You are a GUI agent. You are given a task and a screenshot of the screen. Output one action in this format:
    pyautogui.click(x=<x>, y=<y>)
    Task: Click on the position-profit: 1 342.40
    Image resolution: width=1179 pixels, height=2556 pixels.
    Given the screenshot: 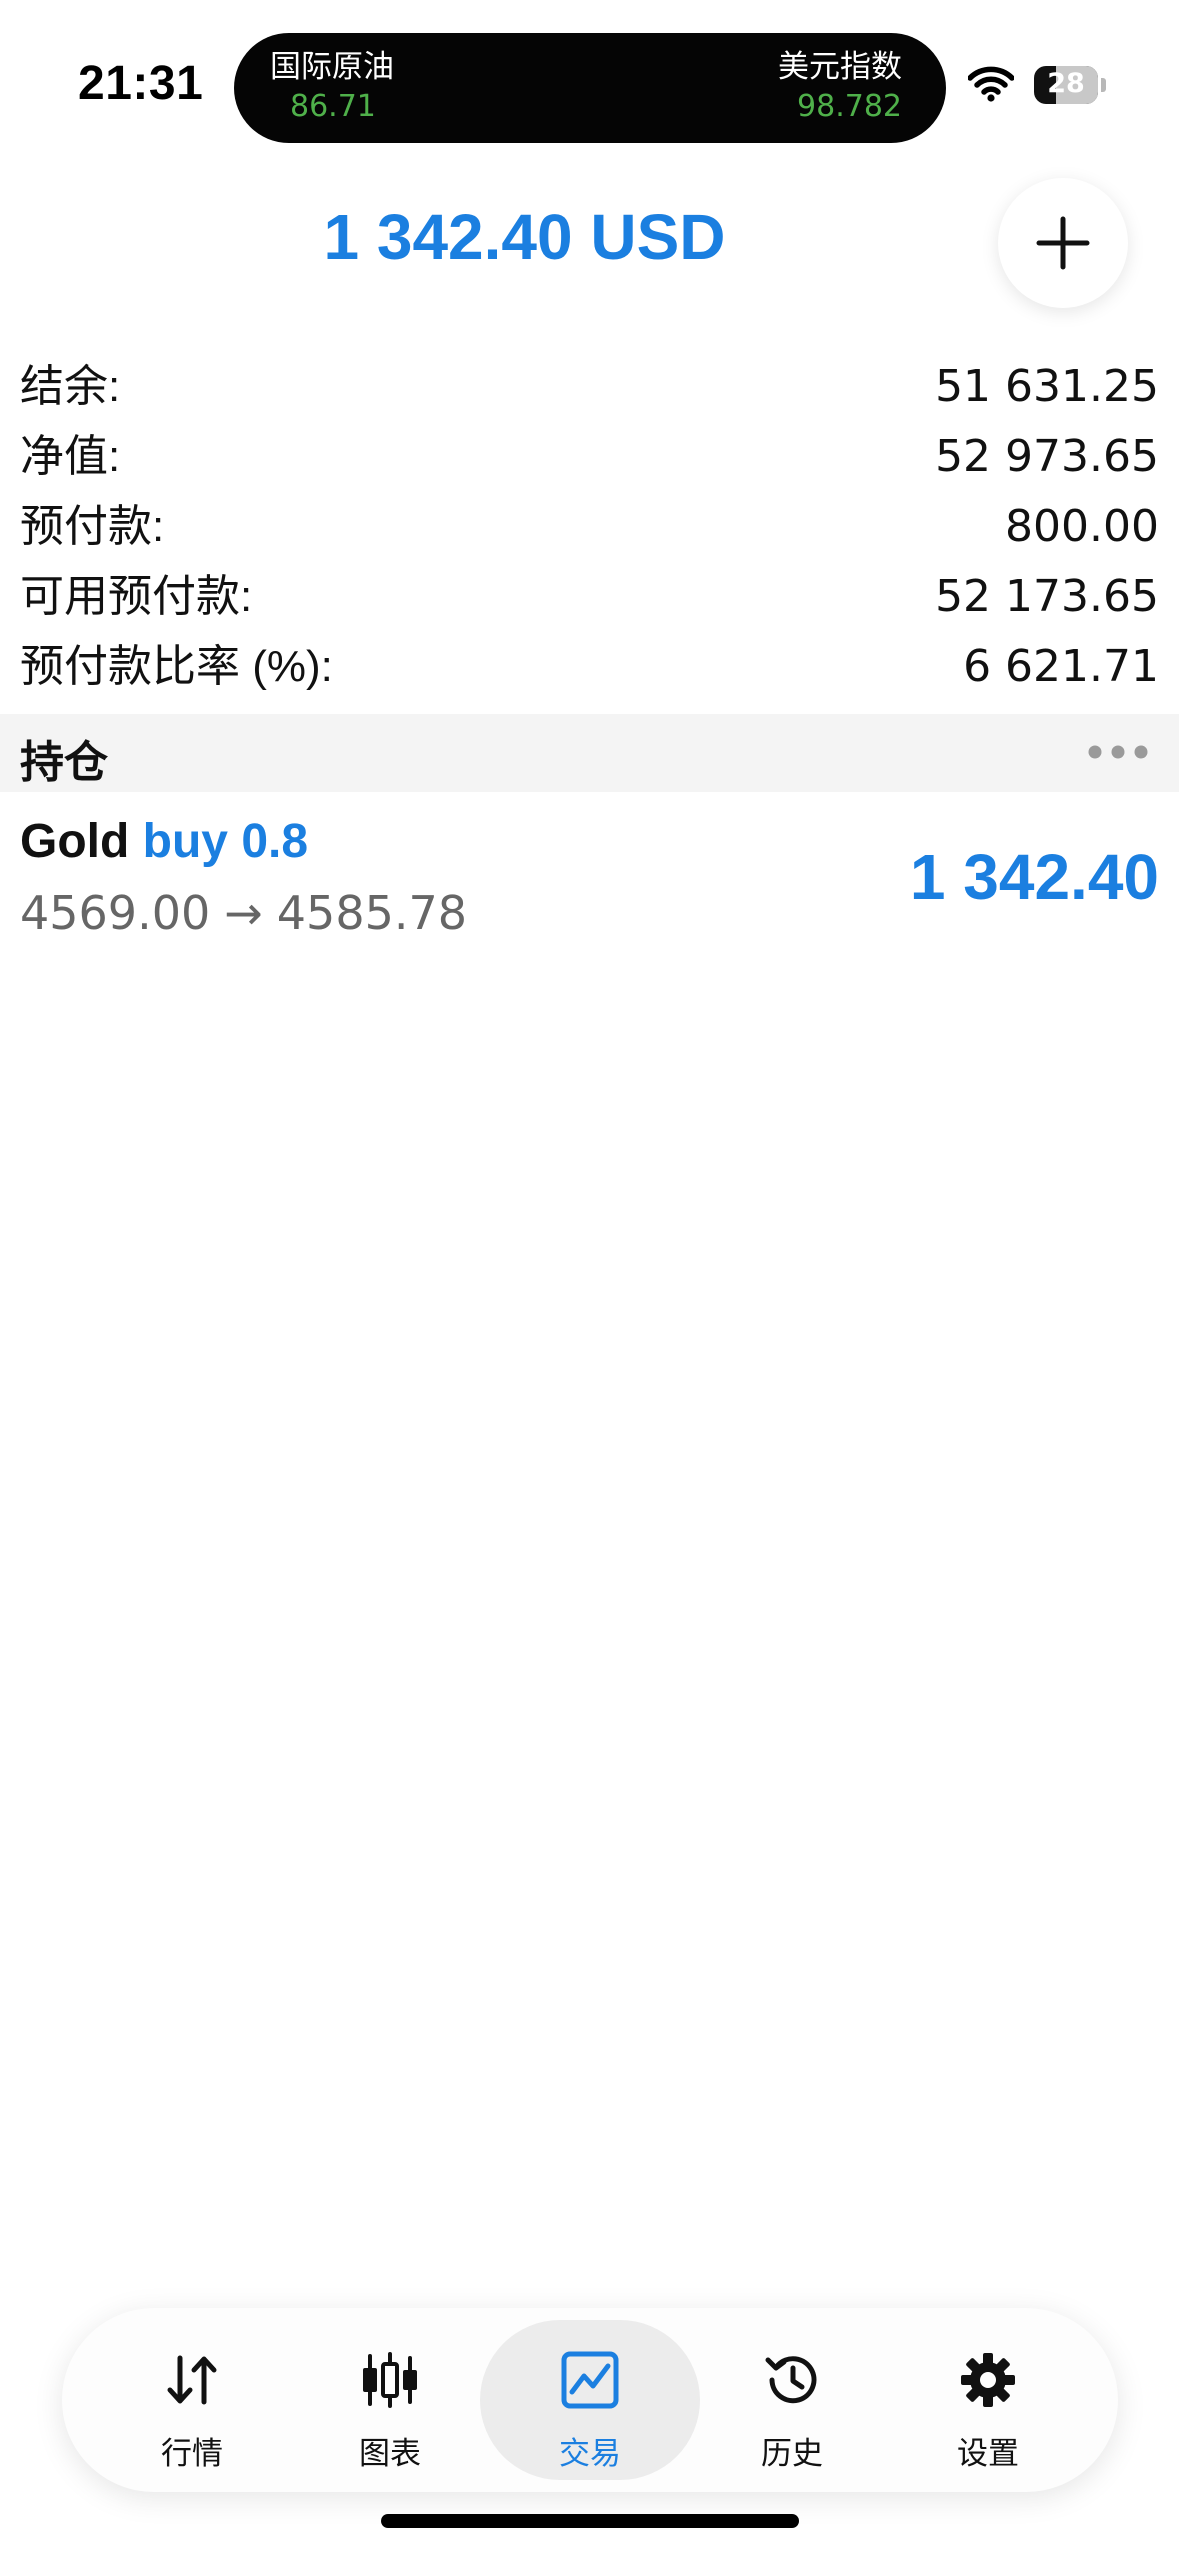 What is the action you would take?
    pyautogui.click(x=1034, y=877)
    